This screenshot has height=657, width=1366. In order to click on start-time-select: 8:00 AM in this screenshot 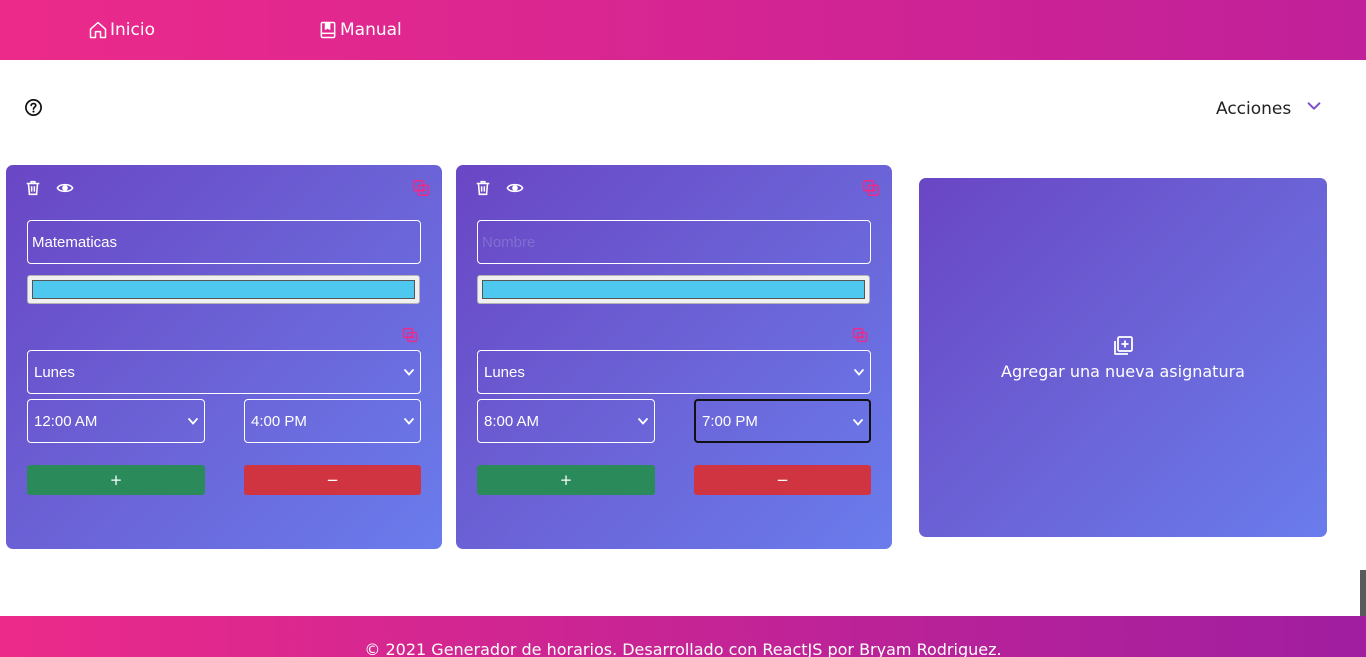, I will do `click(566, 421)`.